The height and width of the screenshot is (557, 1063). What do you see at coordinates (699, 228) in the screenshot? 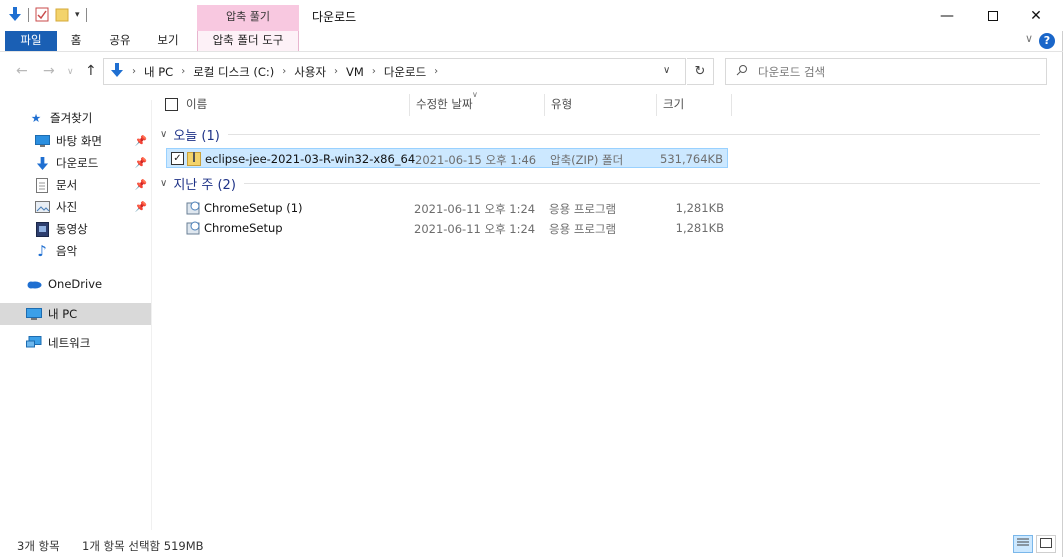
I see `file-size: 1,281KB` at bounding box center [699, 228].